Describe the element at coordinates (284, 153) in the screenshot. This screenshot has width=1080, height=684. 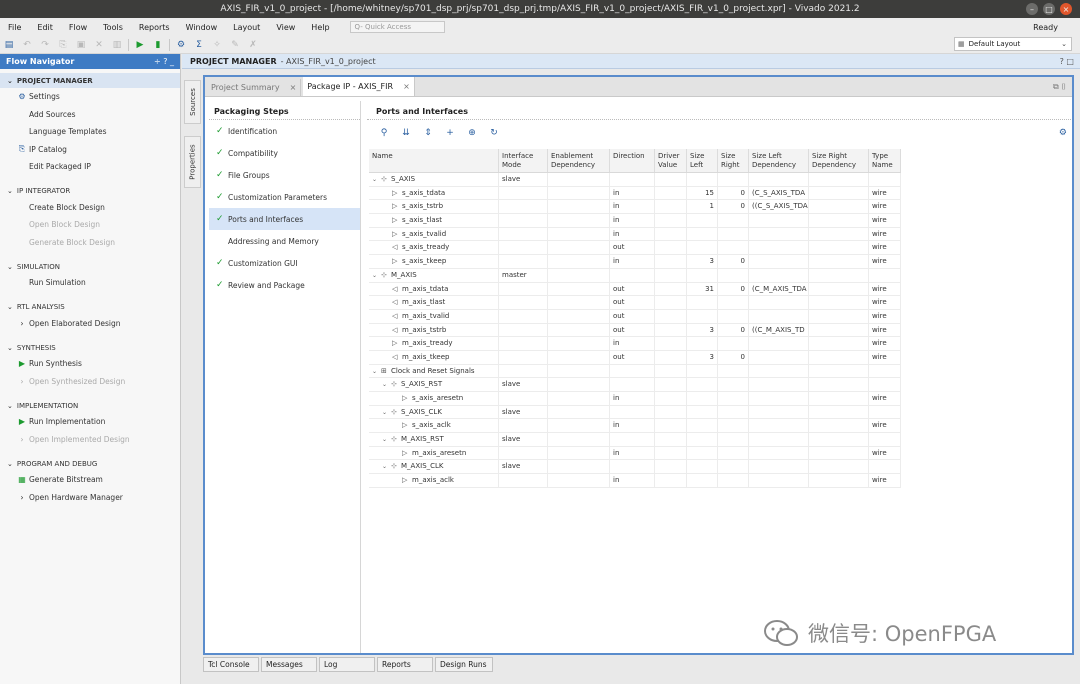
I see `step-compatibility: ✓ Compatibility` at that location.